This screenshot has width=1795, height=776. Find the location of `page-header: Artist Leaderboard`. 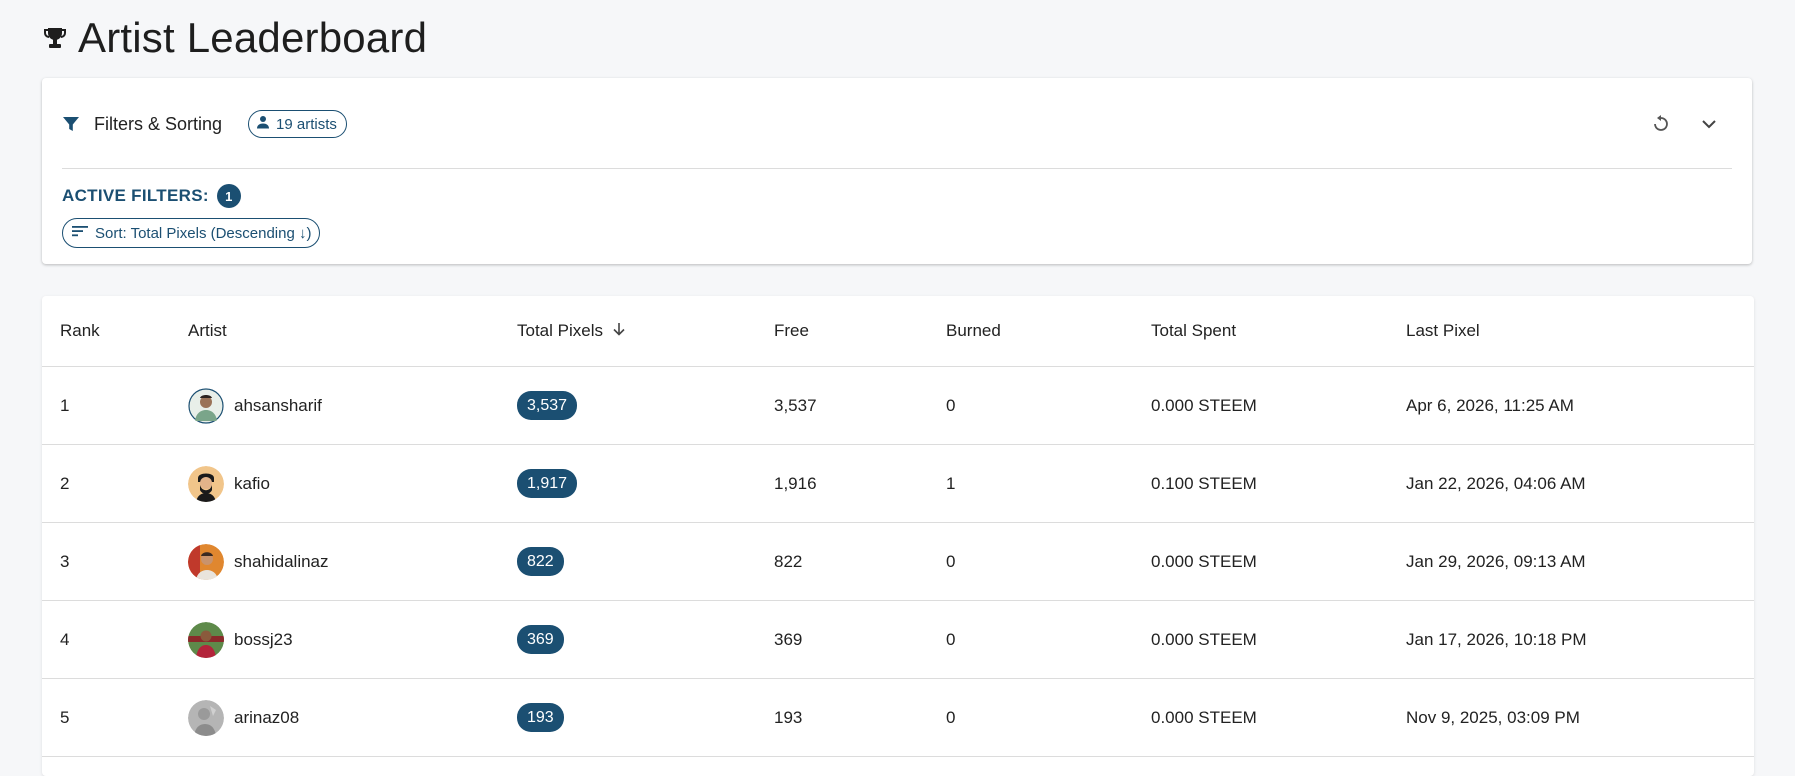

page-header: Artist Leaderboard is located at coordinates (234, 38).